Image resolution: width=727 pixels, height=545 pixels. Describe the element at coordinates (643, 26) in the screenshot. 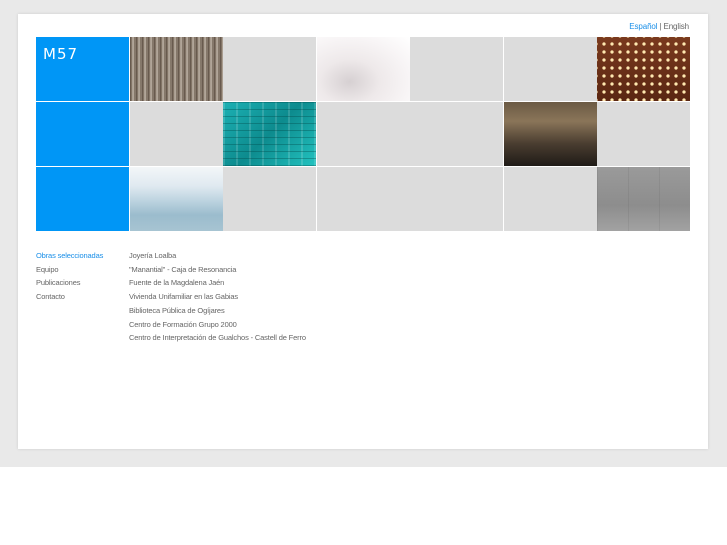

I see `lang-espanol-link: Español` at that location.